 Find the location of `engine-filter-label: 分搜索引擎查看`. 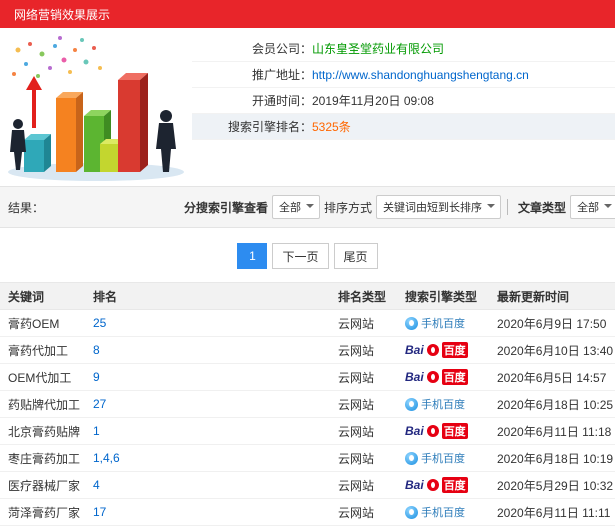

engine-filter-label: 分搜索引擎查看 is located at coordinates (226, 207).